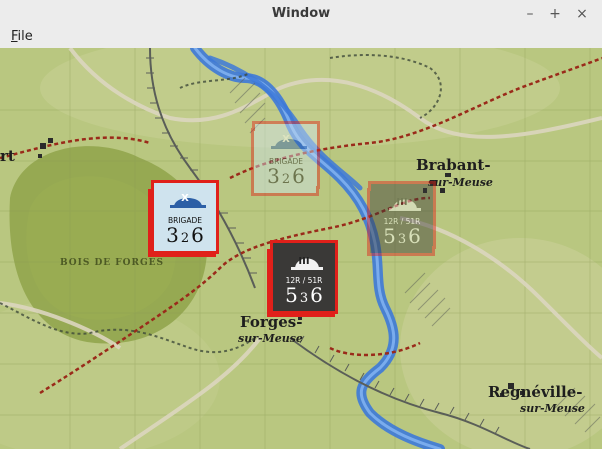 The image size is (602, 449). I want to click on window-title: Window, so click(301, 13).